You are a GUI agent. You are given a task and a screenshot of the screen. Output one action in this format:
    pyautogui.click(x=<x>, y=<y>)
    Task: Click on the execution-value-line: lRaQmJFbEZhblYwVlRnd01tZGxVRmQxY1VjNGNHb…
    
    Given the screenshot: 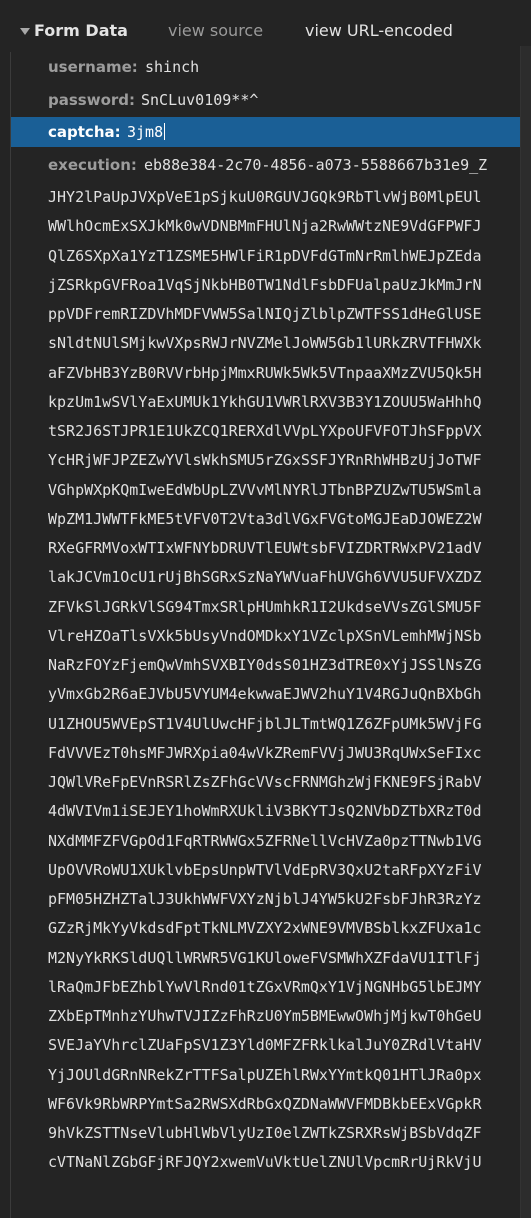 What is the action you would take?
    pyautogui.click(x=265, y=986)
    